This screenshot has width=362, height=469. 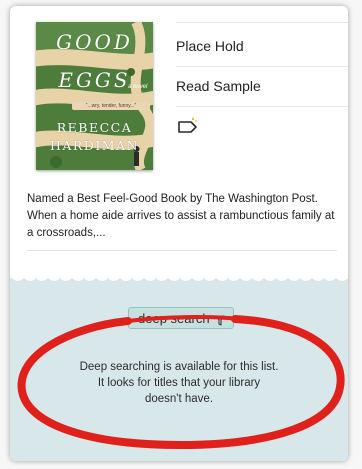 What do you see at coordinates (111, 106) in the screenshot?
I see `cover-blurb: “...wry, tender, funny...”` at bounding box center [111, 106].